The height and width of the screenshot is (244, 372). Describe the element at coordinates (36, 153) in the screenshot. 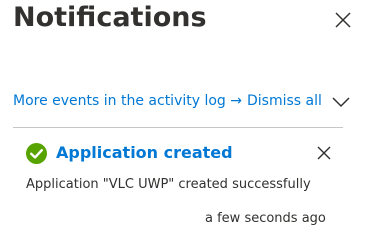

I see `success-check-icon` at that location.